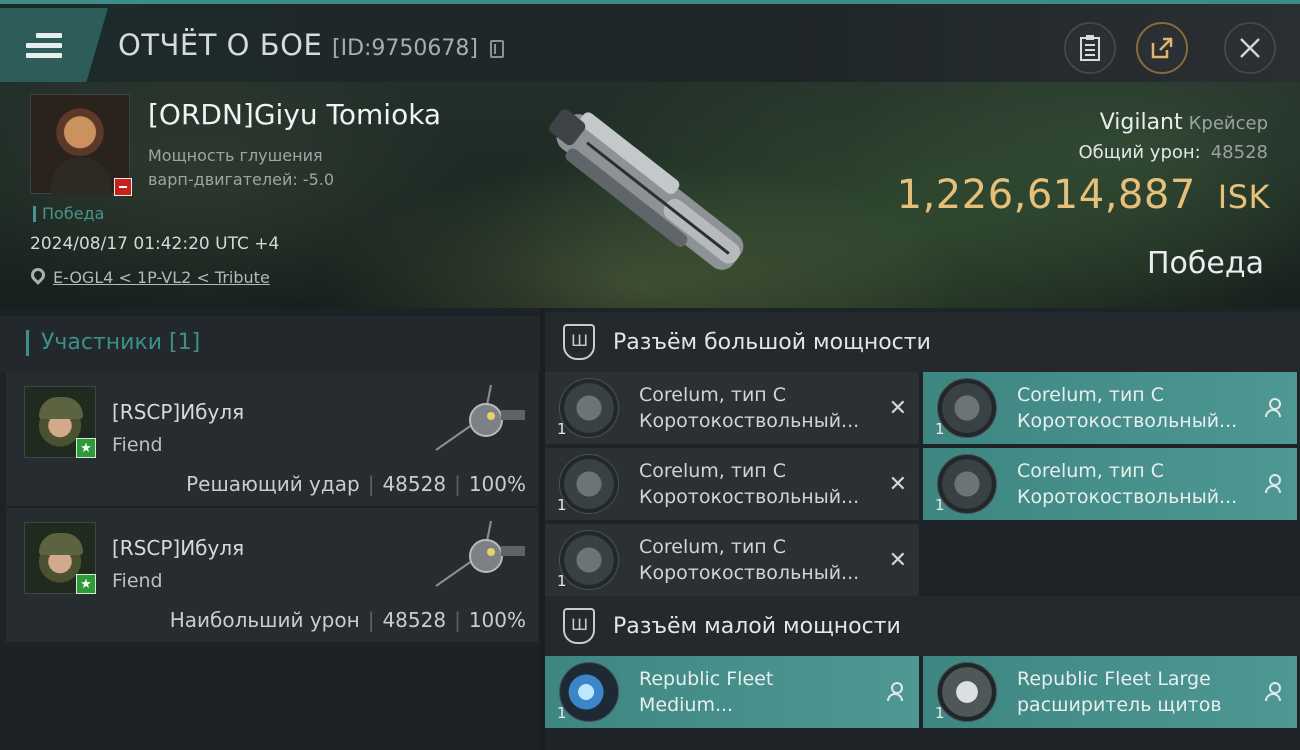 This screenshot has height=750, width=1300. What do you see at coordinates (1243, 197) in the screenshot?
I see `isk-unit: ISK` at bounding box center [1243, 197].